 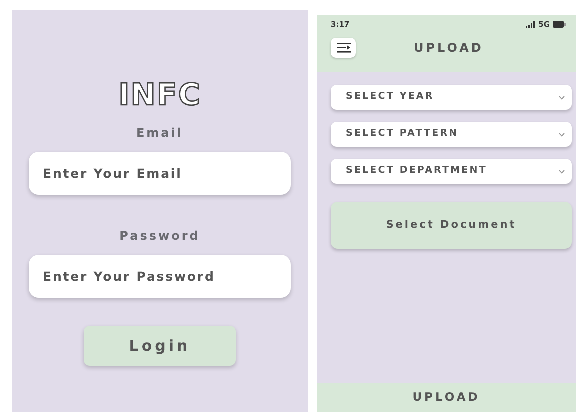 What do you see at coordinates (160, 96) in the screenshot?
I see `logo: INFC` at bounding box center [160, 96].